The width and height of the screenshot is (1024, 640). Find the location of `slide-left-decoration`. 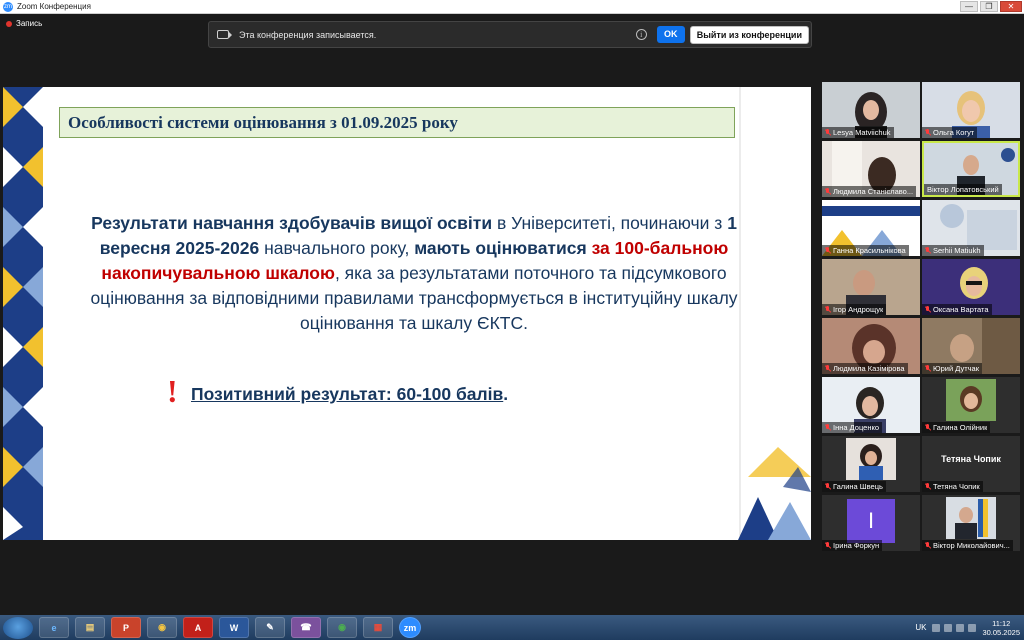

slide-left-decoration is located at coordinates (23, 313).